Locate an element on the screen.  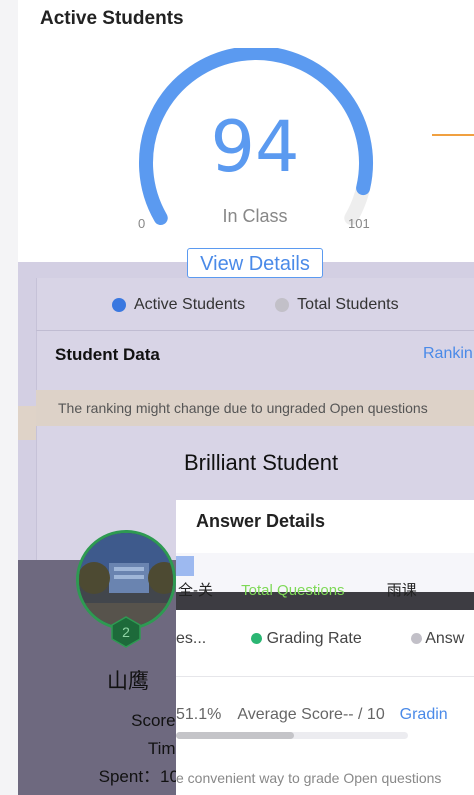
trend-line is located at coordinates (453, 135).